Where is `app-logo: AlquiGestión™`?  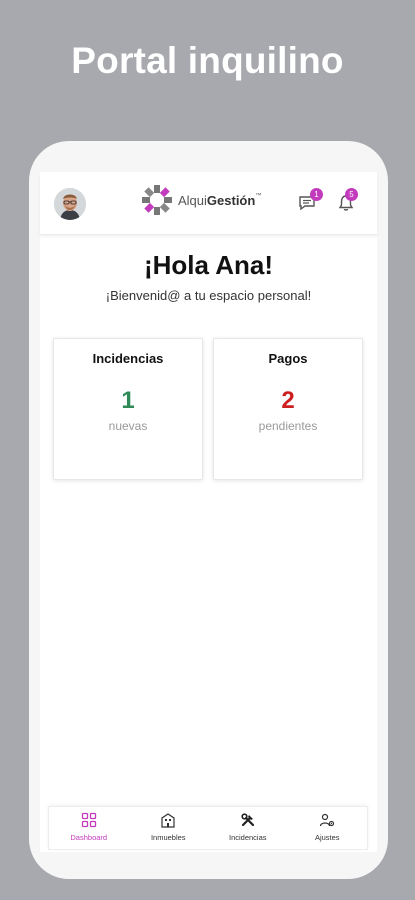
app-logo: AlquiGestión™ is located at coordinates (200, 200).